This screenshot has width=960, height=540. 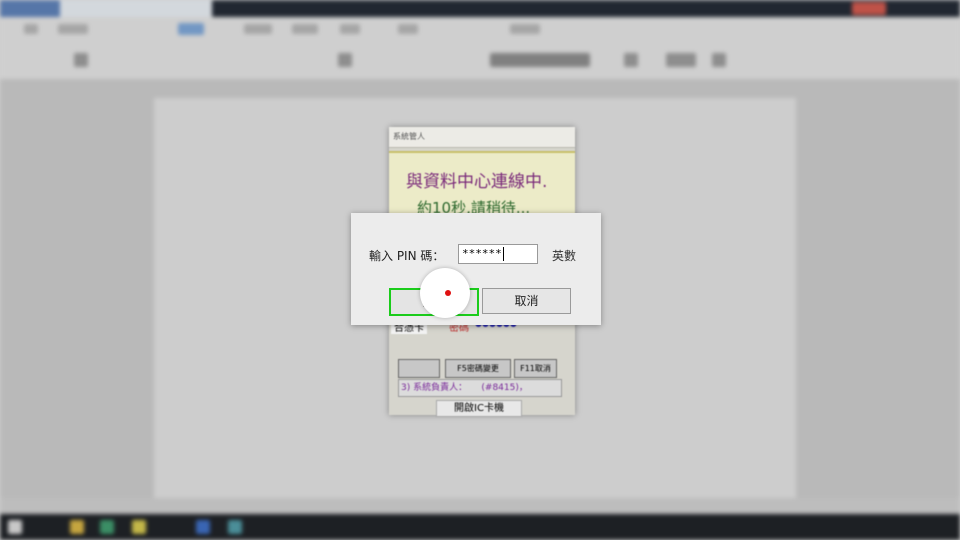 What do you see at coordinates (479, 408) in the screenshot?
I see `open-ic-reader-button: 開啟IC卡機` at bounding box center [479, 408].